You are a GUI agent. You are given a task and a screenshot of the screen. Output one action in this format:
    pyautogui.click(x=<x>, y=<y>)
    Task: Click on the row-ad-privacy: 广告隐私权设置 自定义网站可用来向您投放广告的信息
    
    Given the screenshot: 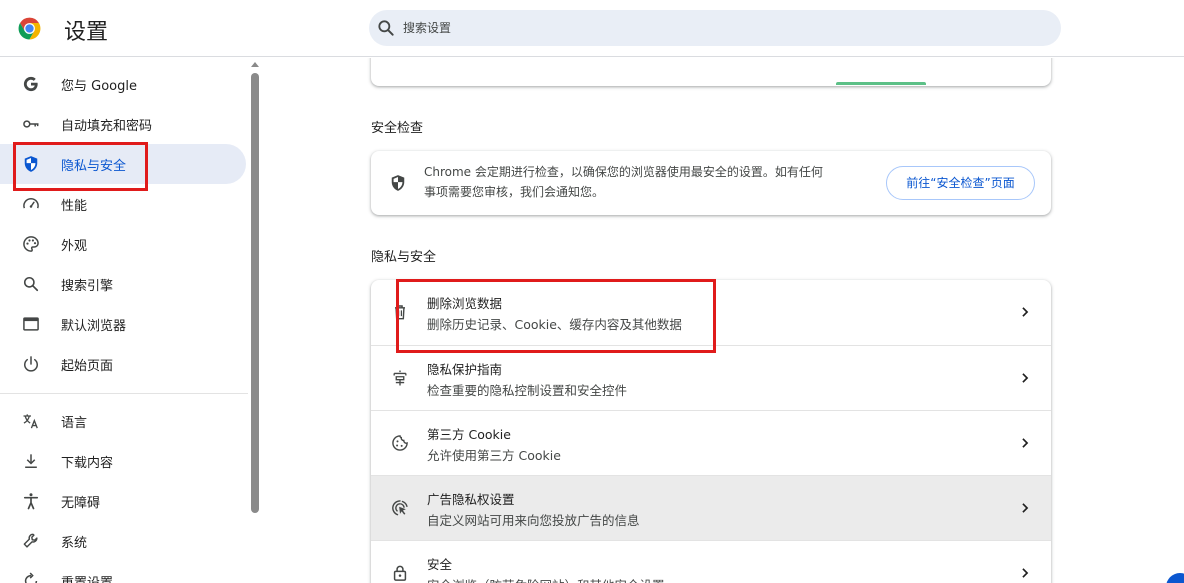 What is the action you would take?
    pyautogui.click(x=711, y=507)
    